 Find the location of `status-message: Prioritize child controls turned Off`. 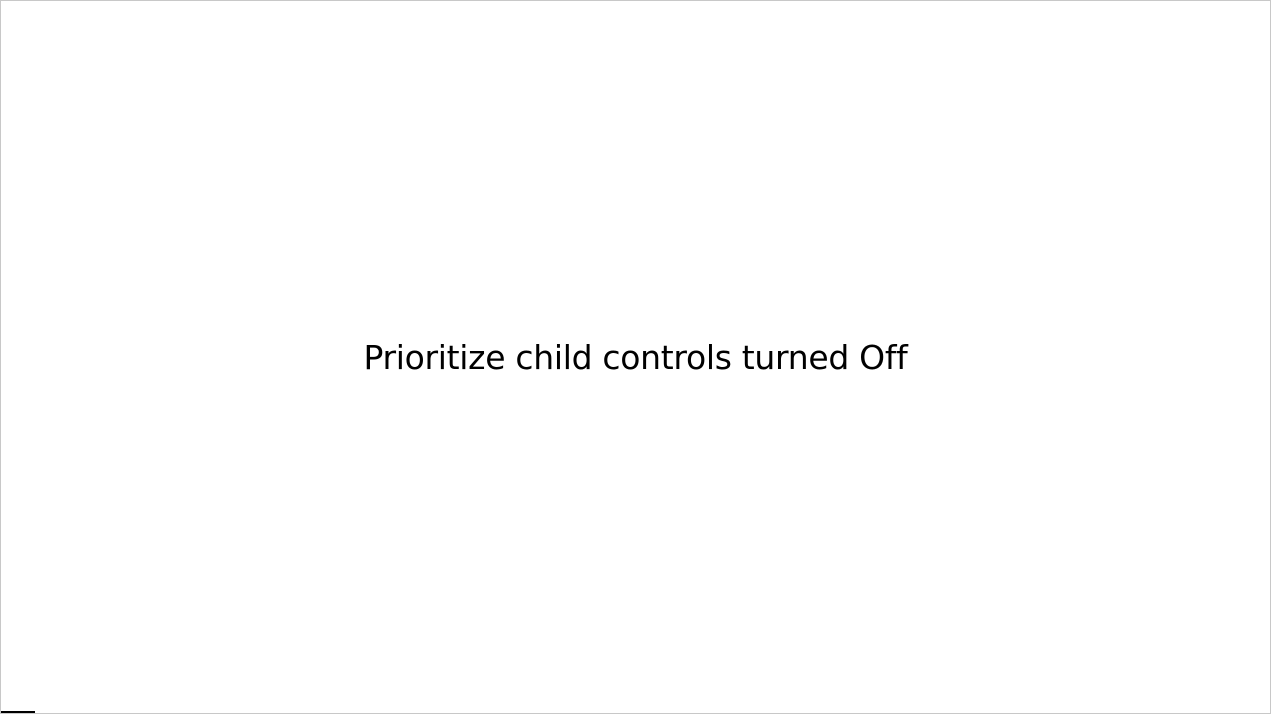

status-message: Prioritize child controls turned Off is located at coordinates (635, 357).